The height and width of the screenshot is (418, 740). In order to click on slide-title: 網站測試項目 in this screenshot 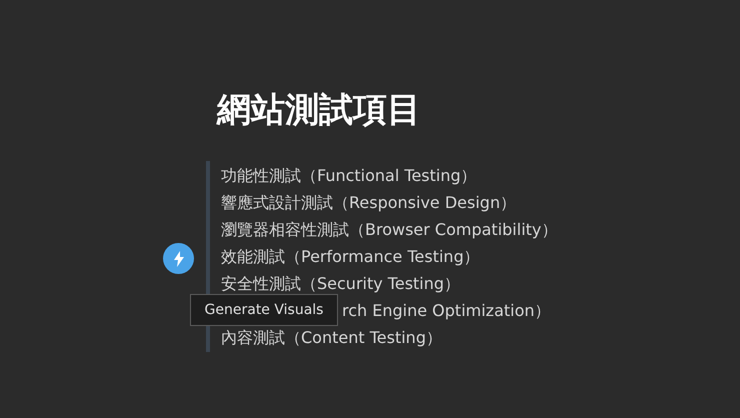, I will do `click(319, 110)`.